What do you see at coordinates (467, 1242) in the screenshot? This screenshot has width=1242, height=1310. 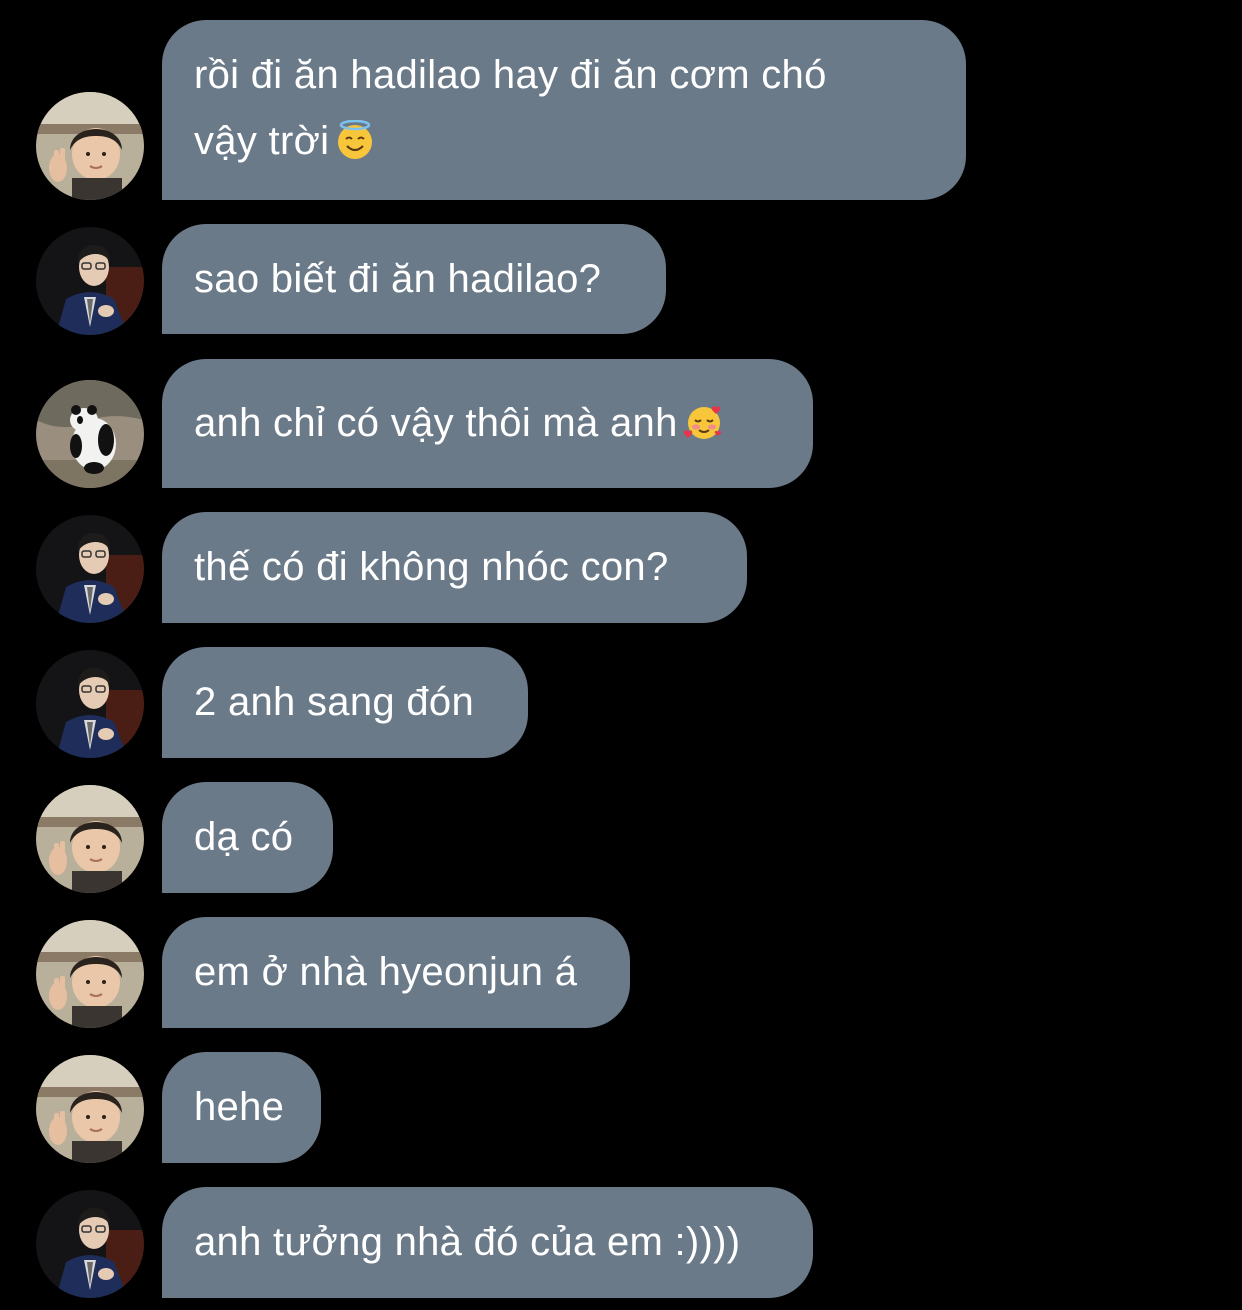 I see `message-text: anh tưởng nhà đó của em :))))` at bounding box center [467, 1242].